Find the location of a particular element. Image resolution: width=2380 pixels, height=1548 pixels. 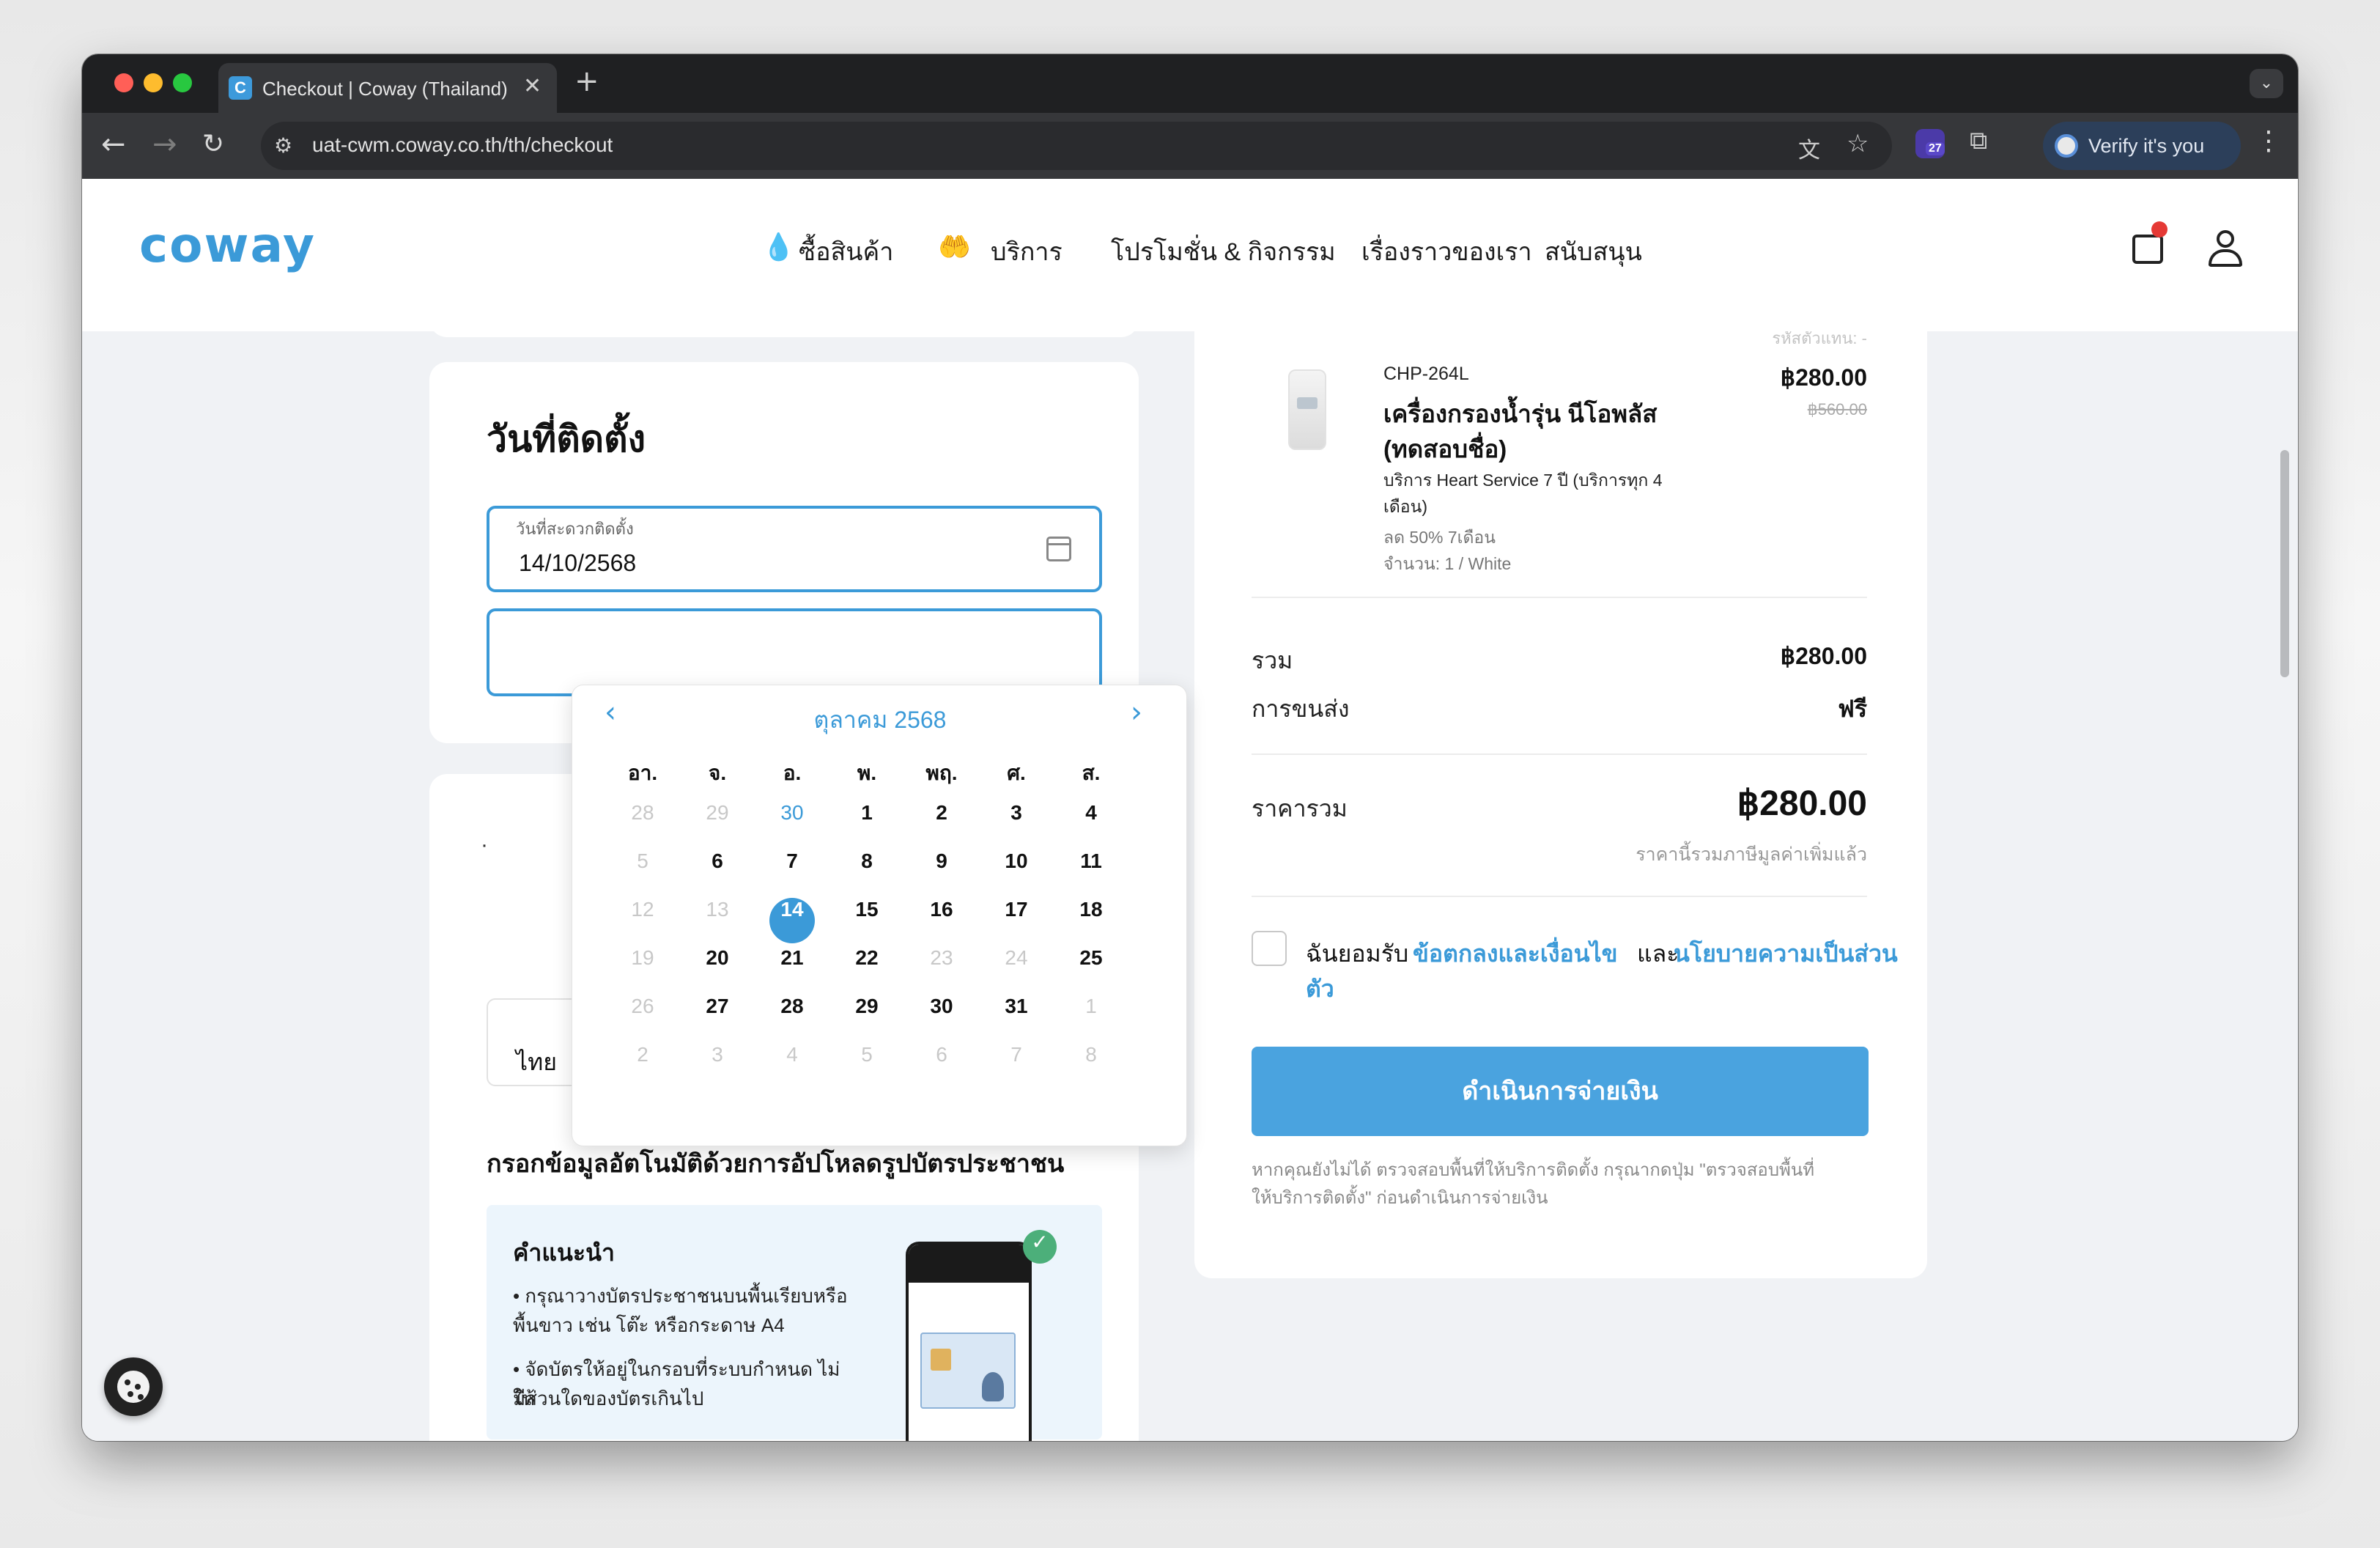

calendar-day: 29 is located at coordinates (867, 1017).